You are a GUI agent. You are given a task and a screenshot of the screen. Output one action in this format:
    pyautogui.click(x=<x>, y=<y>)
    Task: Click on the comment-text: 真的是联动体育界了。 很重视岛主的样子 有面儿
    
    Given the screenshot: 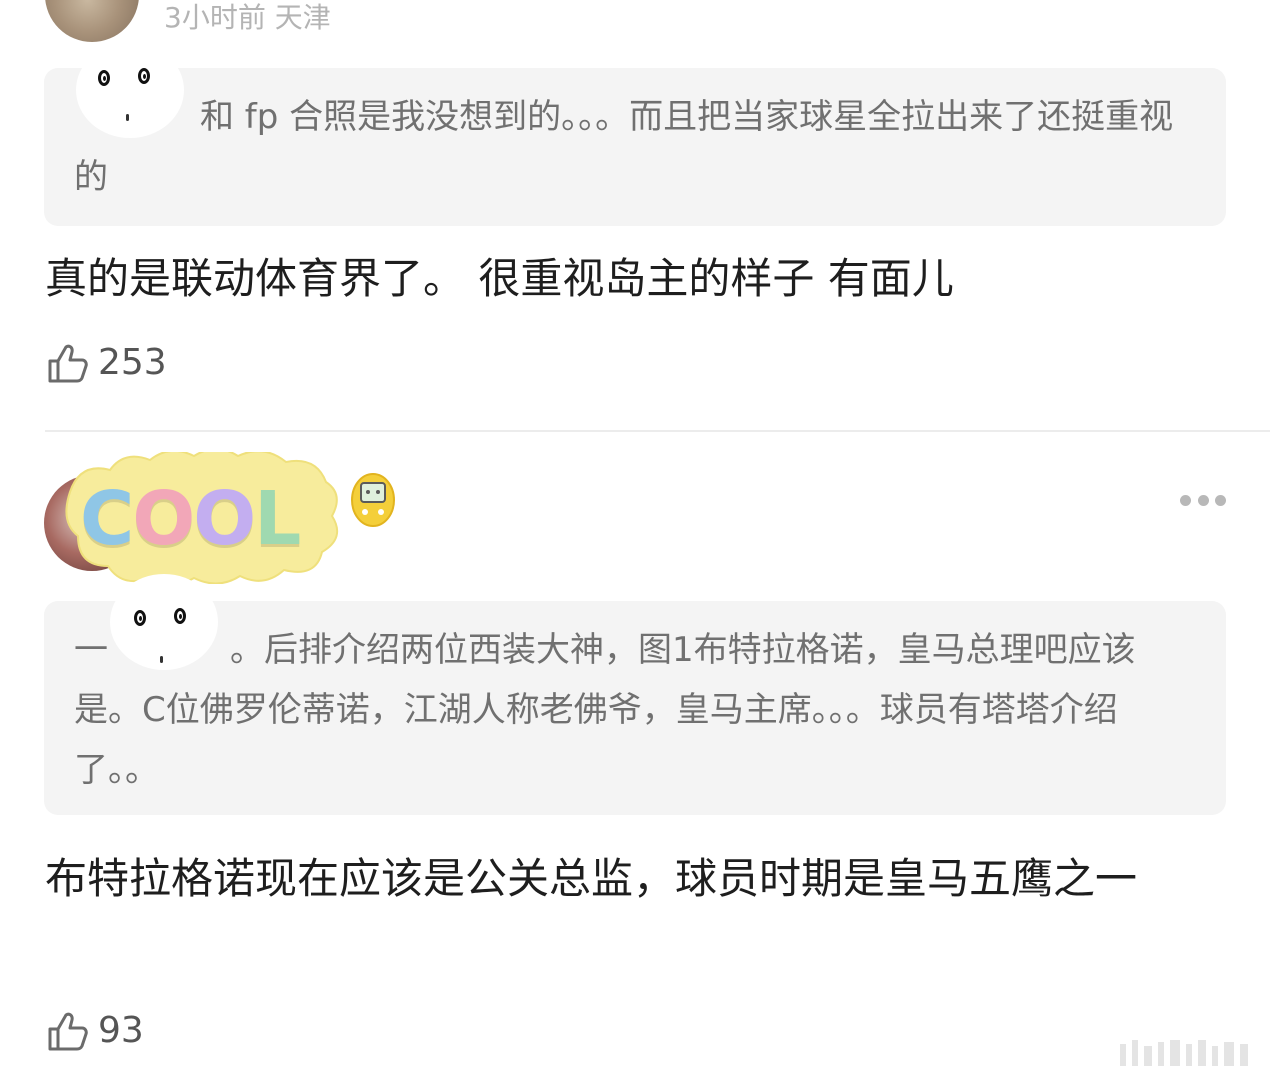 What is the action you would take?
    pyautogui.click(x=499, y=278)
    